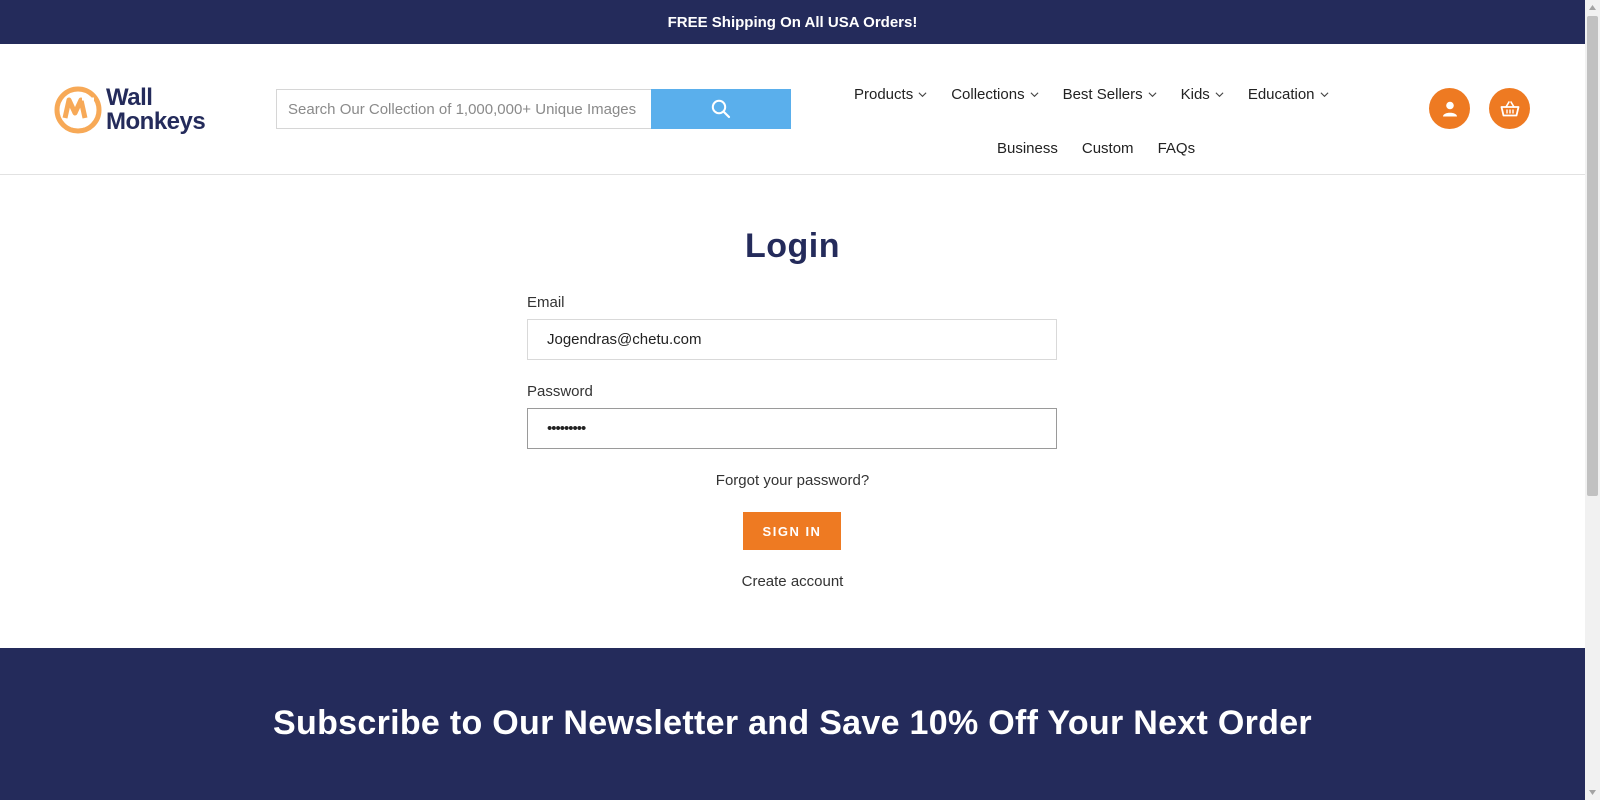 The width and height of the screenshot is (1600, 800). Describe the element at coordinates (463, 109) in the screenshot. I see `search-input` at that location.